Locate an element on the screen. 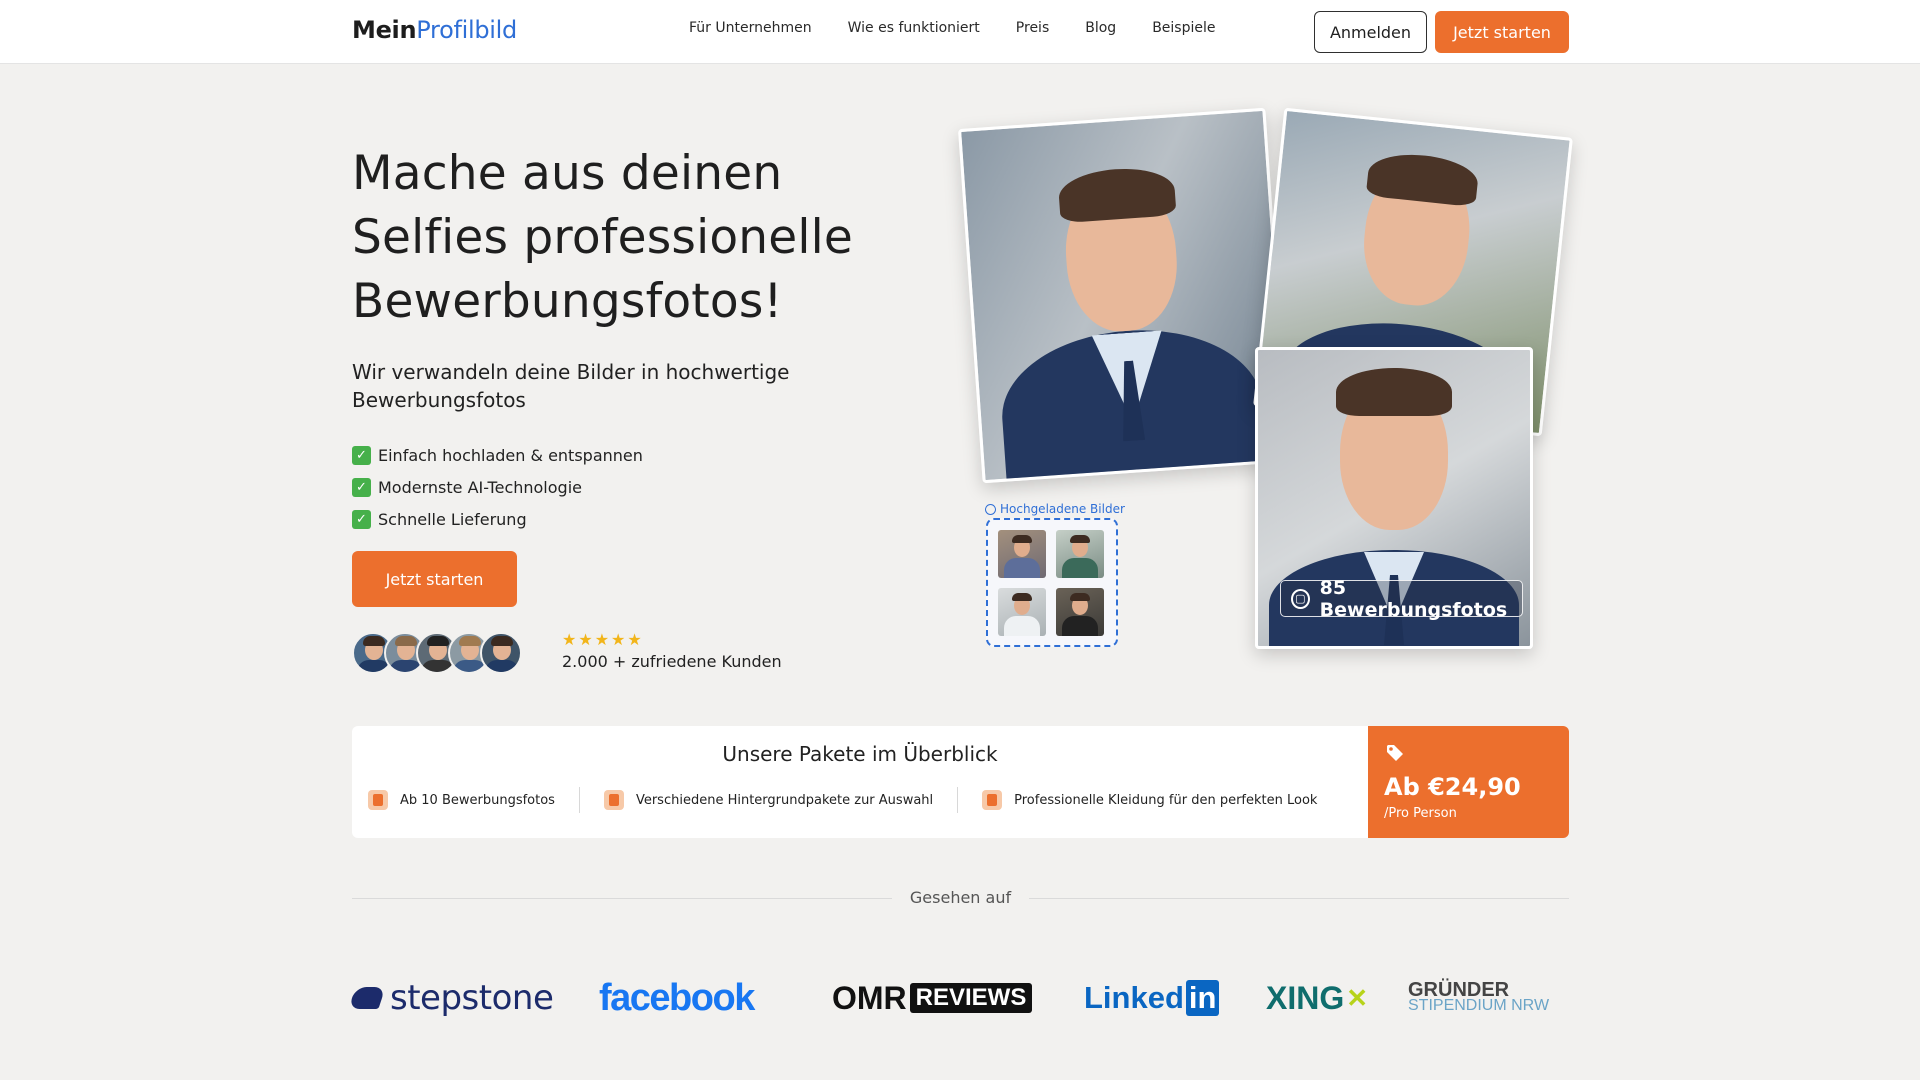  stepstone-logo: stepstone is located at coordinates (451, 998).